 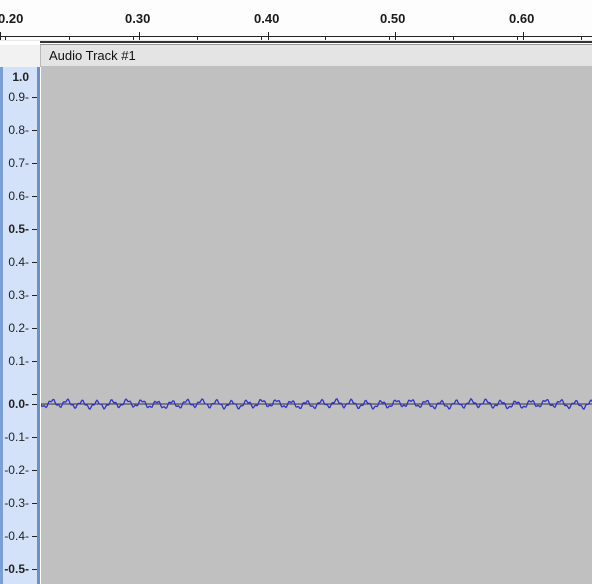 I want to click on amp-label: -0.5-, so click(x=16, y=569).